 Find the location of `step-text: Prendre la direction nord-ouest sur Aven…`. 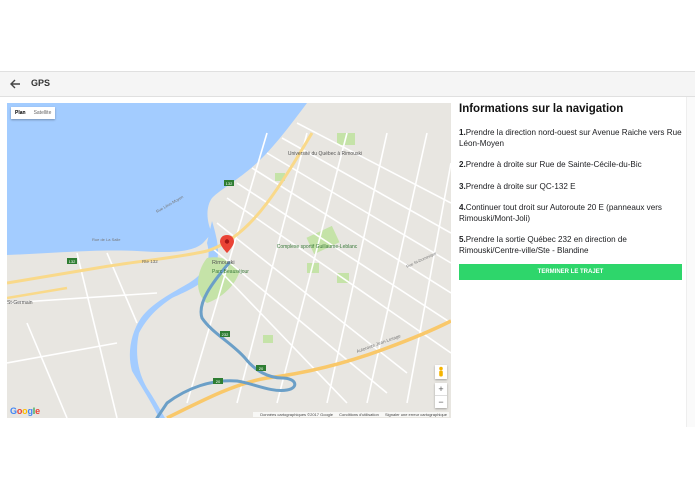

step-text: Prendre la direction nord-ouest sur Aven… is located at coordinates (570, 138).